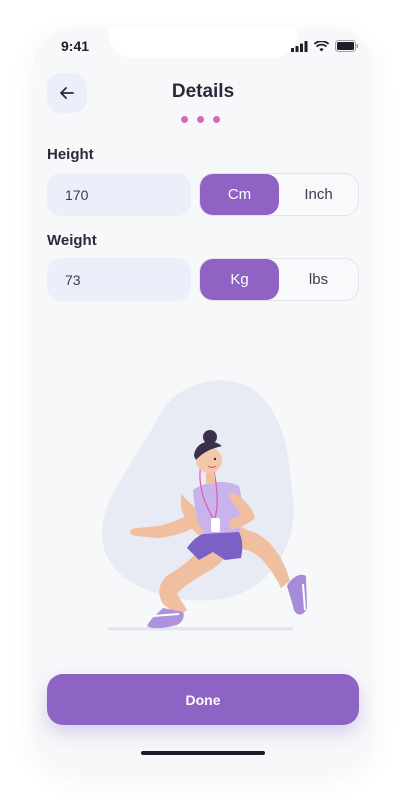 The height and width of the screenshot is (800, 405). I want to click on weight-unit-toggle: Kg lbs, so click(279, 279).